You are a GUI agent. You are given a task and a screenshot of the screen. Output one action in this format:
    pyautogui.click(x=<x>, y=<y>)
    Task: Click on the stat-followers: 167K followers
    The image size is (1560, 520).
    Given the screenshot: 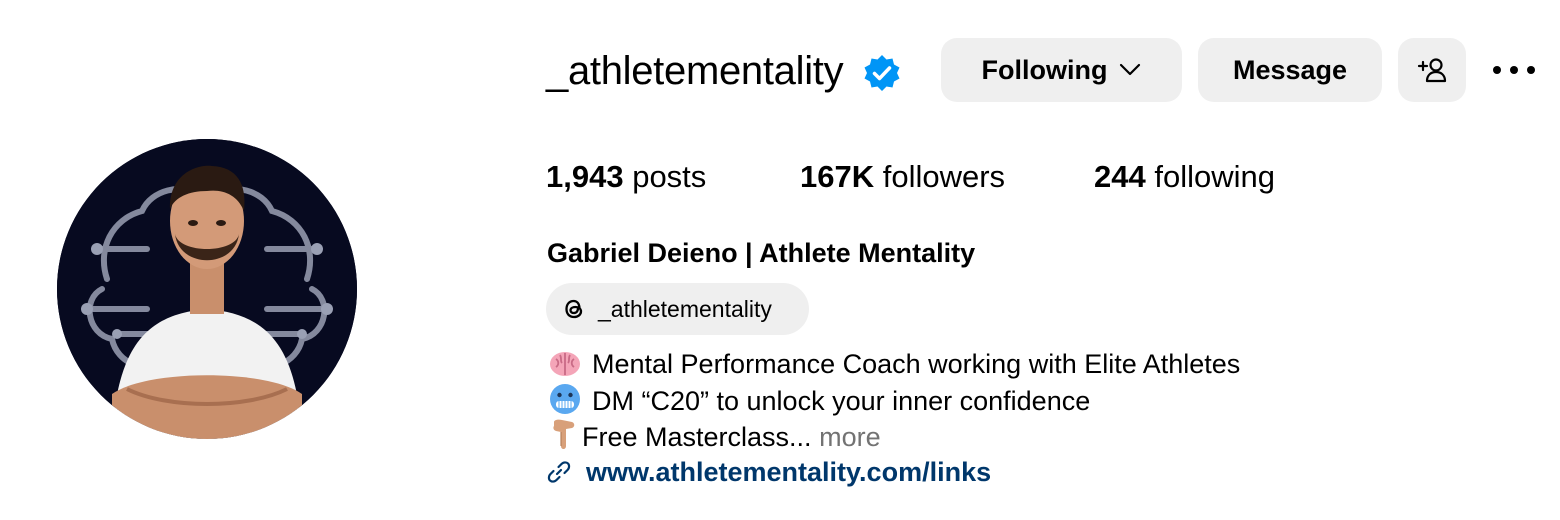 What is the action you would take?
    pyautogui.click(x=902, y=177)
    